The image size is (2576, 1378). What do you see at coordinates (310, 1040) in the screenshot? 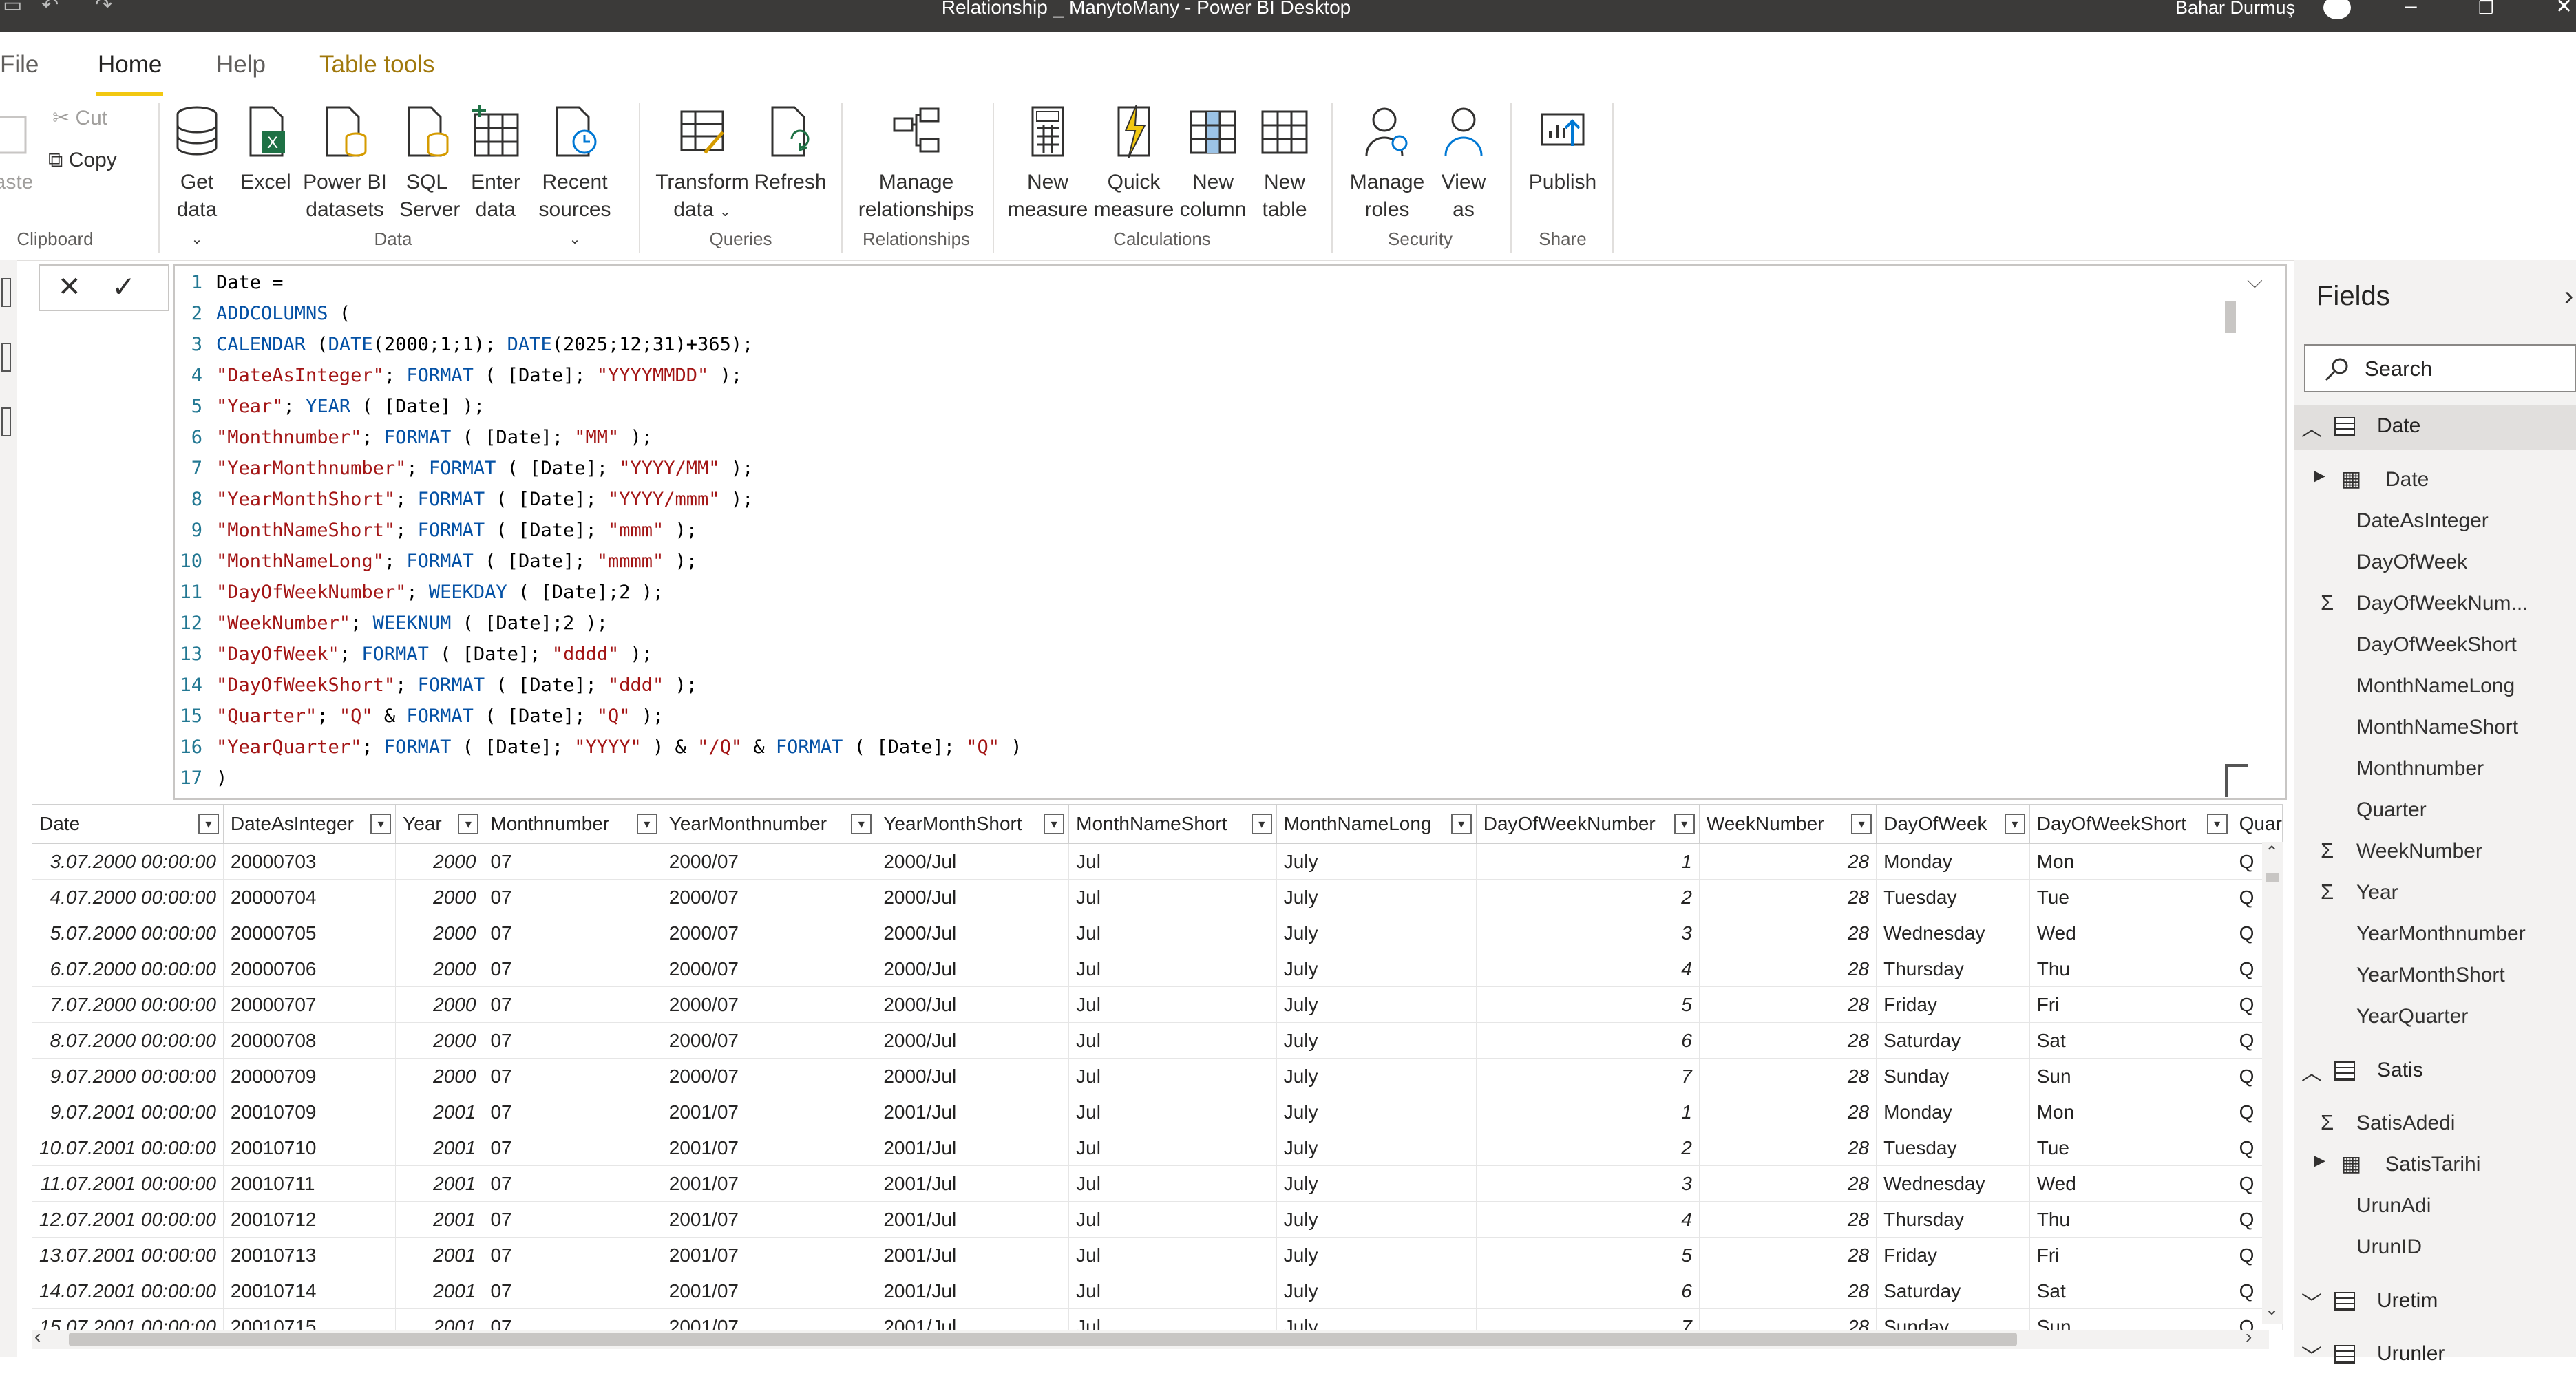
I see `table-cell: 20000708` at bounding box center [310, 1040].